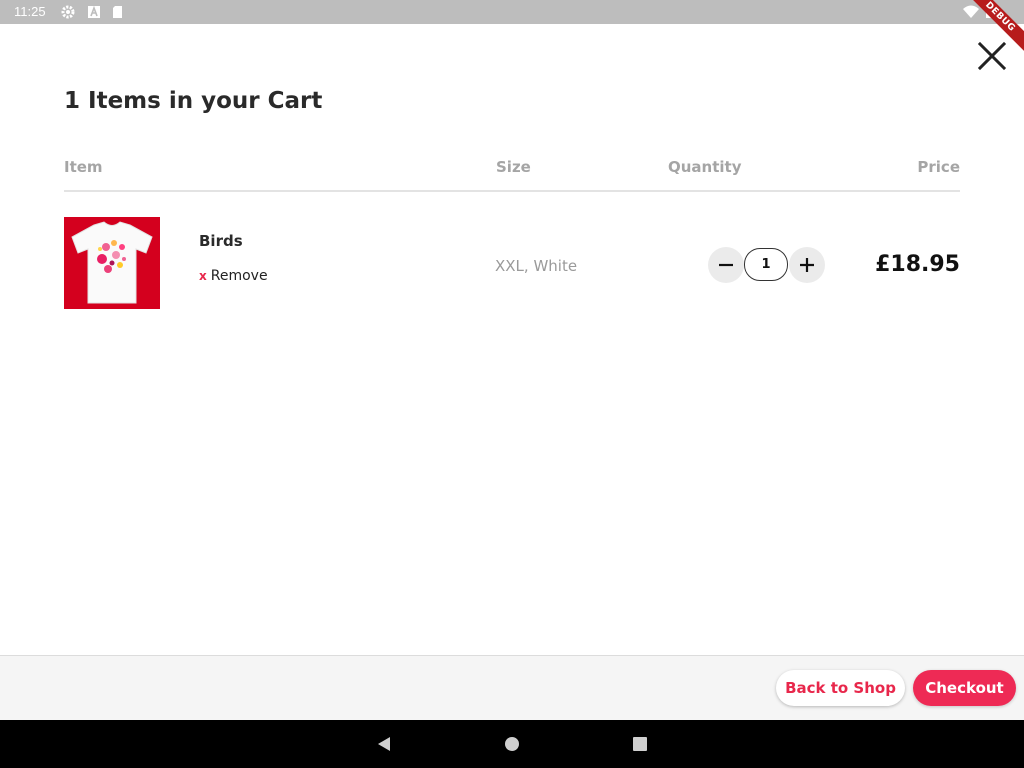 This screenshot has height=768, width=1024. I want to click on recents-nav-button, so click(640, 744).